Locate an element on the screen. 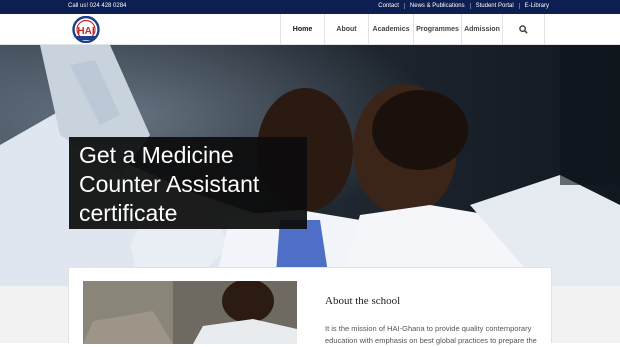 The width and height of the screenshot is (620, 347). nav-academics: Academics is located at coordinates (390, 29).